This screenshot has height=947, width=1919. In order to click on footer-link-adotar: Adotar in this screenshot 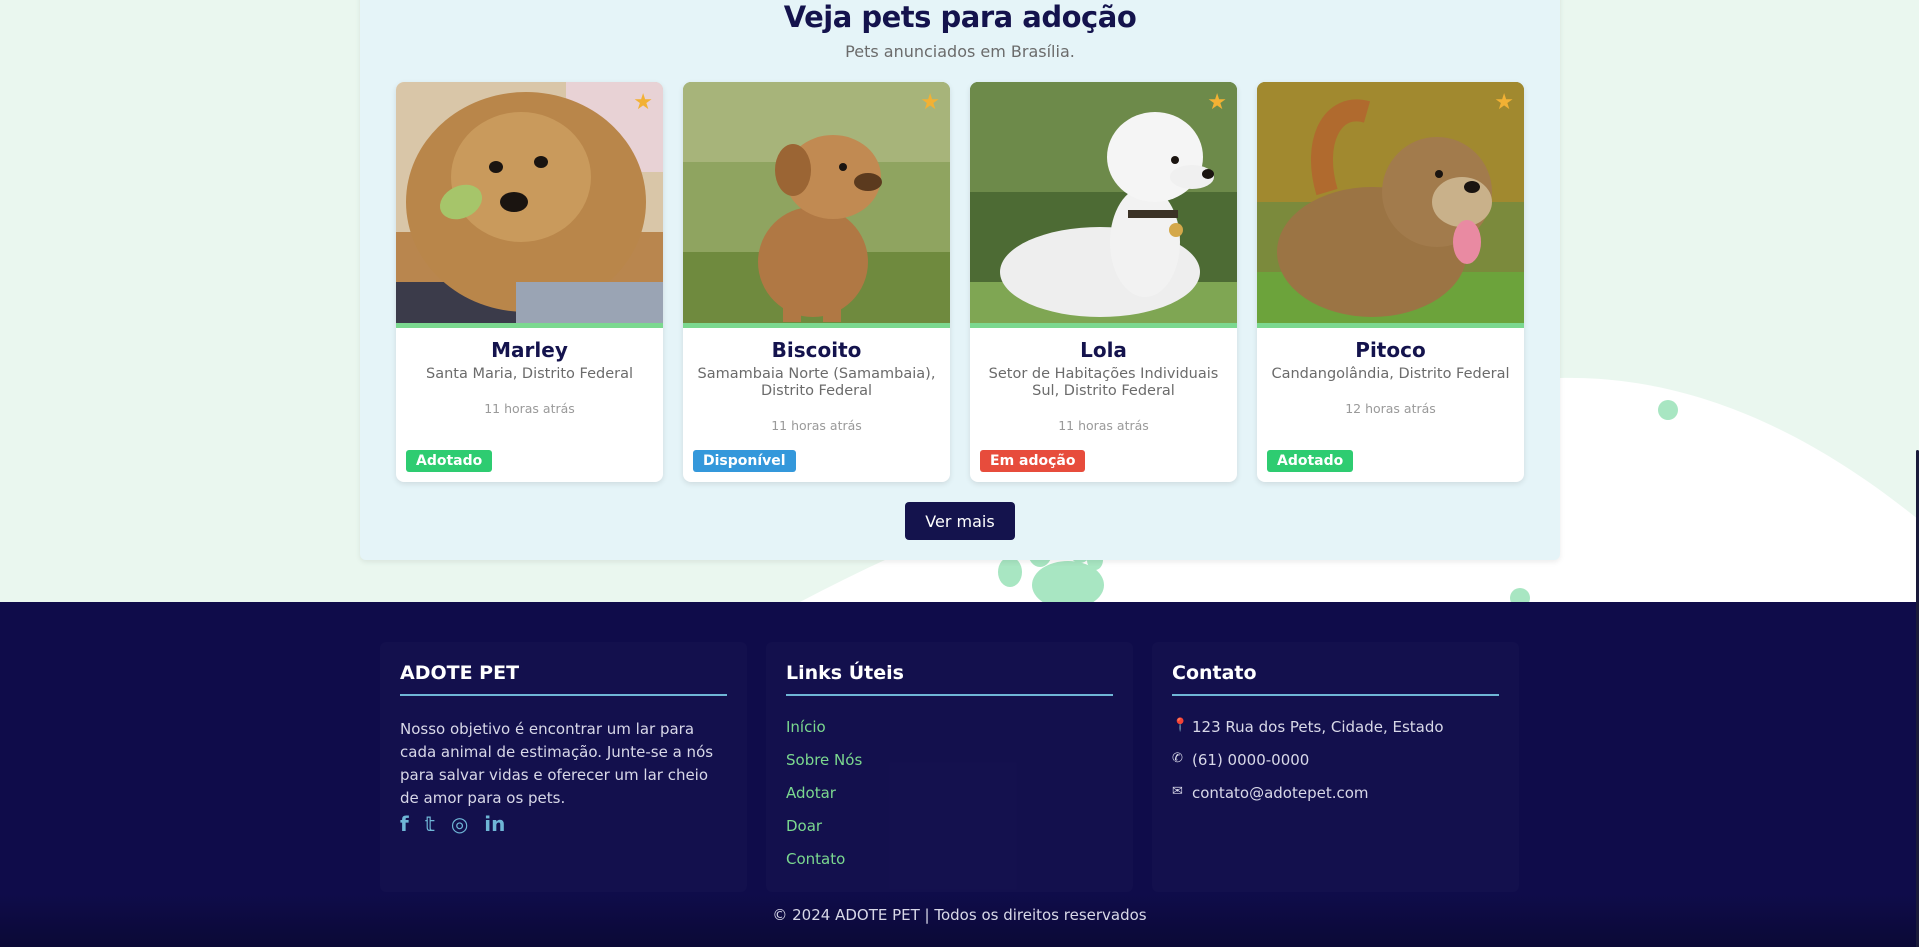, I will do `click(949, 800)`.